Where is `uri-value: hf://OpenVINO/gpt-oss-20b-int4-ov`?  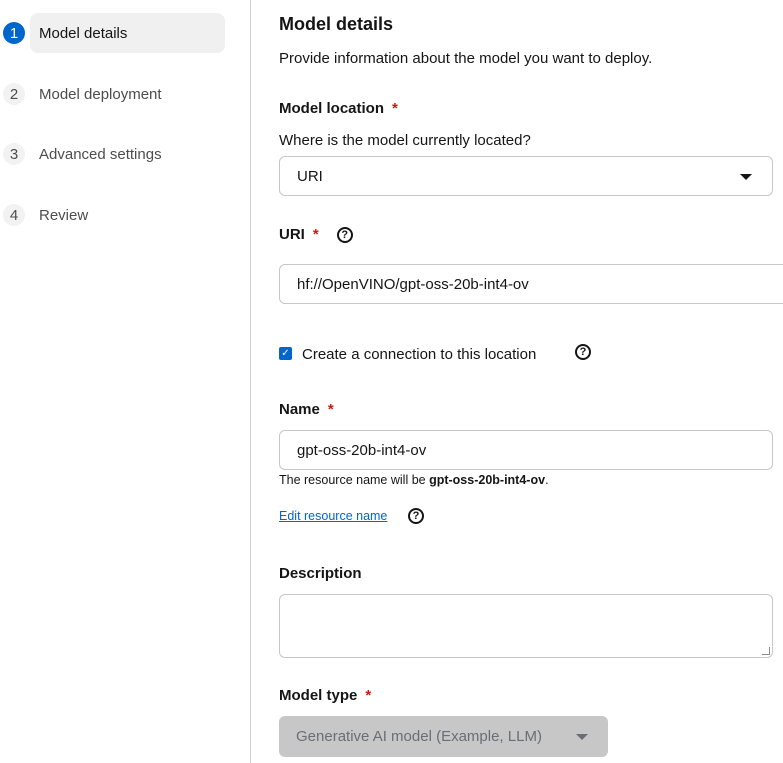 uri-value: hf://OpenVINO/gpt-oss-20b-int4-ov is located at coordinates (413, 284).